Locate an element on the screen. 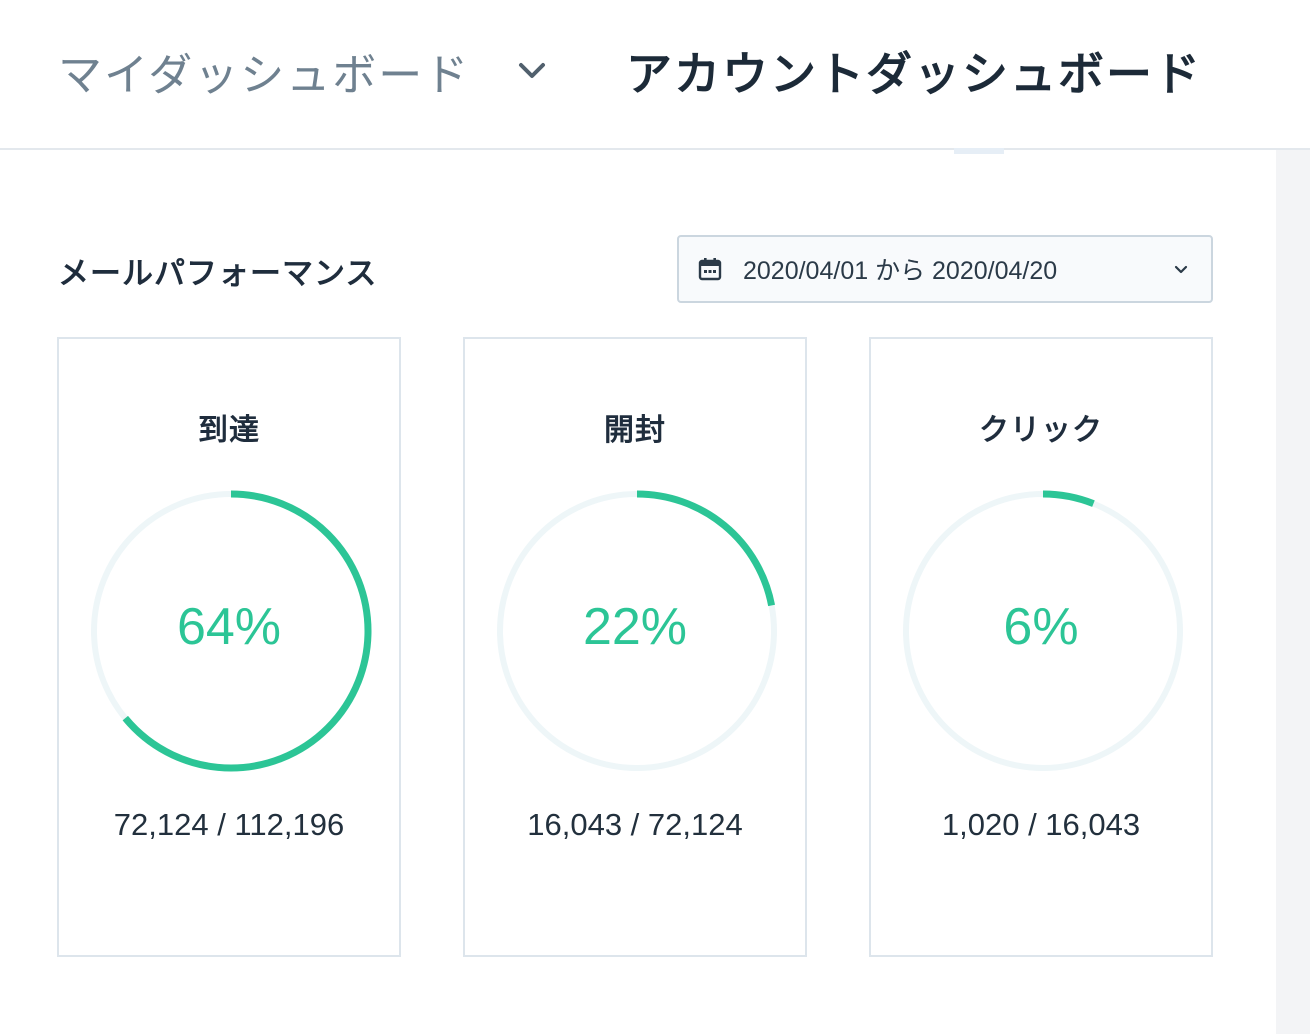 The image size is (1310, 1034). metric-percent: 64% is located at coordinates (229, 627).